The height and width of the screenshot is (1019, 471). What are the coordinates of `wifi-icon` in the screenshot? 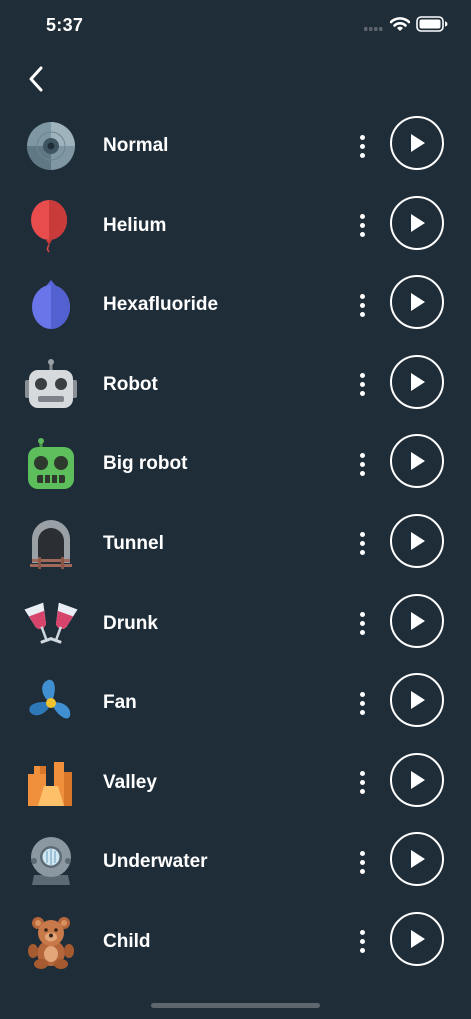 It's located at (400, 24).